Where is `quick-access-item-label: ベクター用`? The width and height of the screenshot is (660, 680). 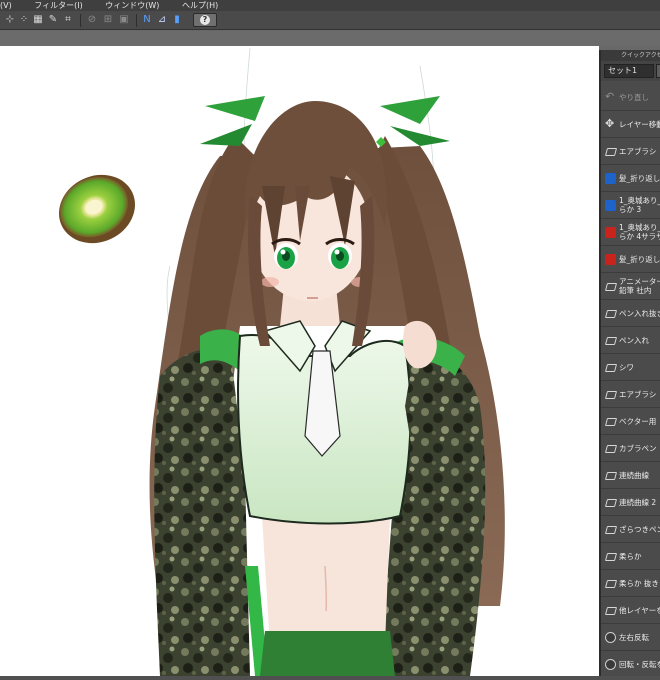 quick-access-item-label: ベクター用 is located at coordinates (638, 421).